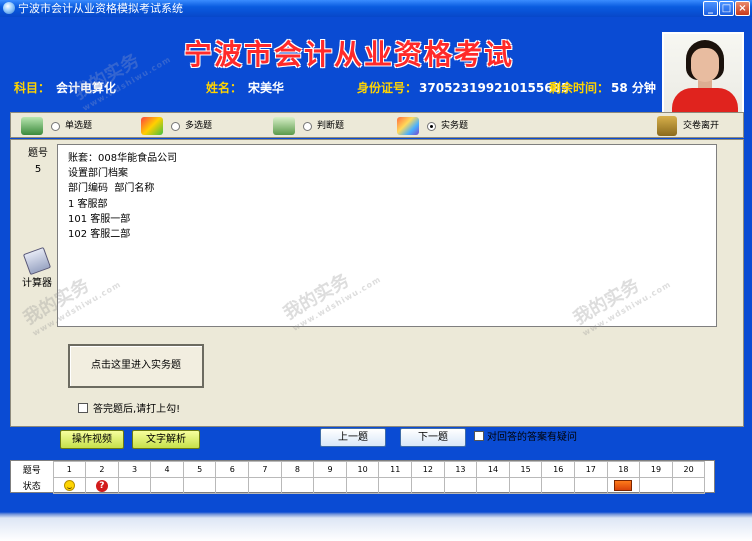 The width and height of the screenshot is (752, 541). I want to click on question-line: 102 客服二部, so click(99, 235).